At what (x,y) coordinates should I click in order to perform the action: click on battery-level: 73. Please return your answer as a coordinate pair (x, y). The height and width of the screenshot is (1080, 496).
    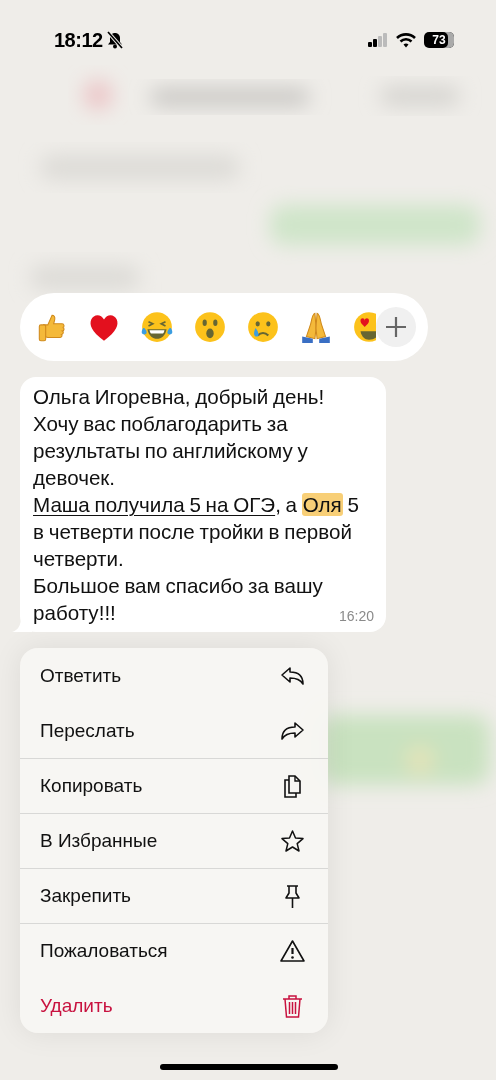
    Looking at the image, I should click on (439, 40).